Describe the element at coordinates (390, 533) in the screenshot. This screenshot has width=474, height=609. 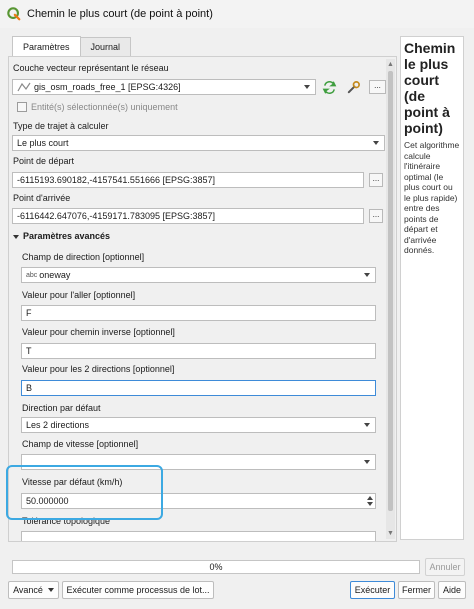
I see `scroll-down-icon: ▼` at that location.